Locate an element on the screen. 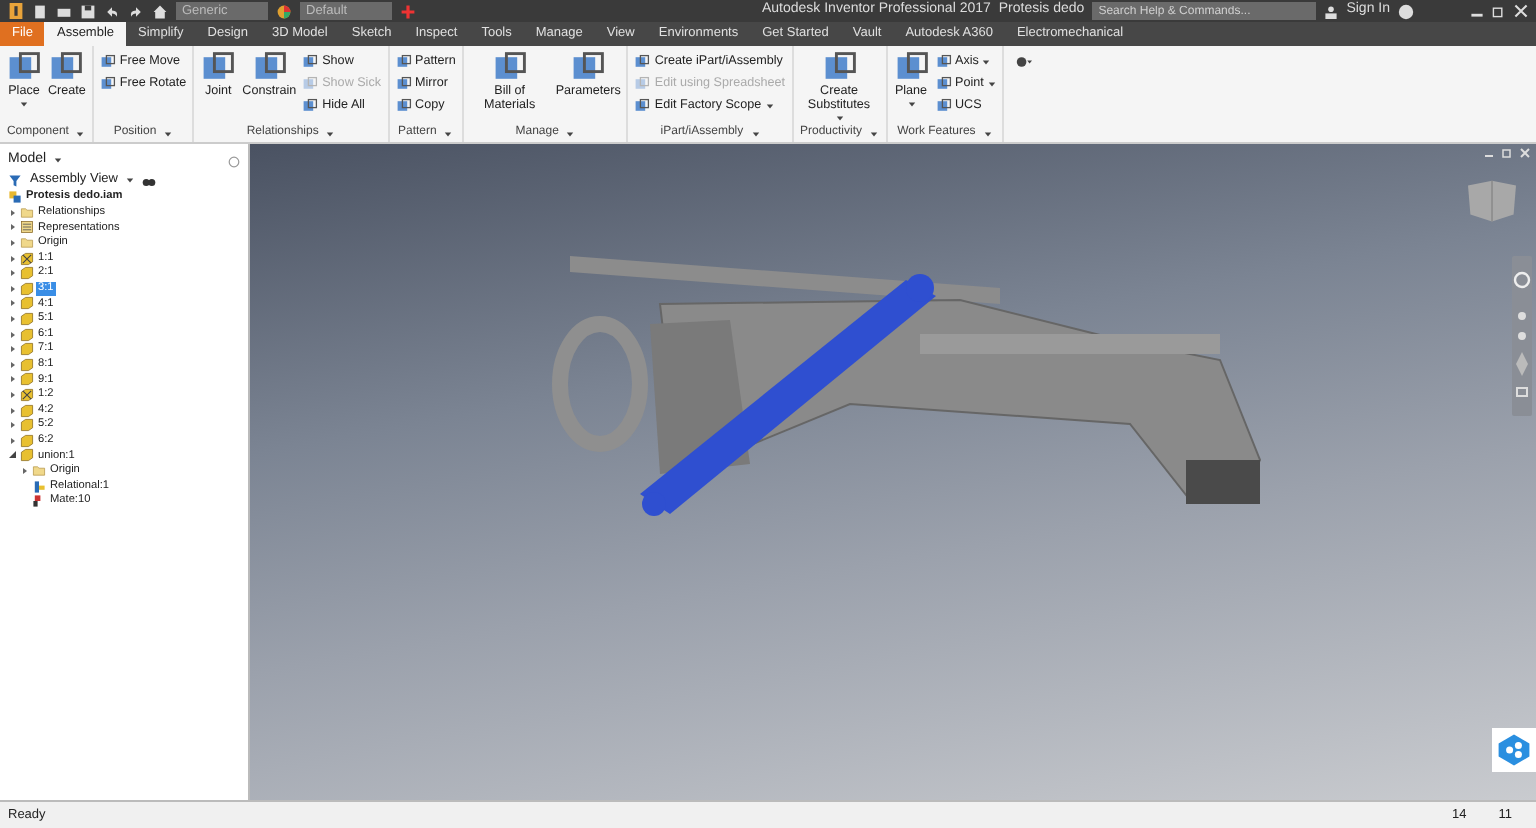 This screenshot has width=1536, height=828. new-file-icon is located at coordinates (40, 11).